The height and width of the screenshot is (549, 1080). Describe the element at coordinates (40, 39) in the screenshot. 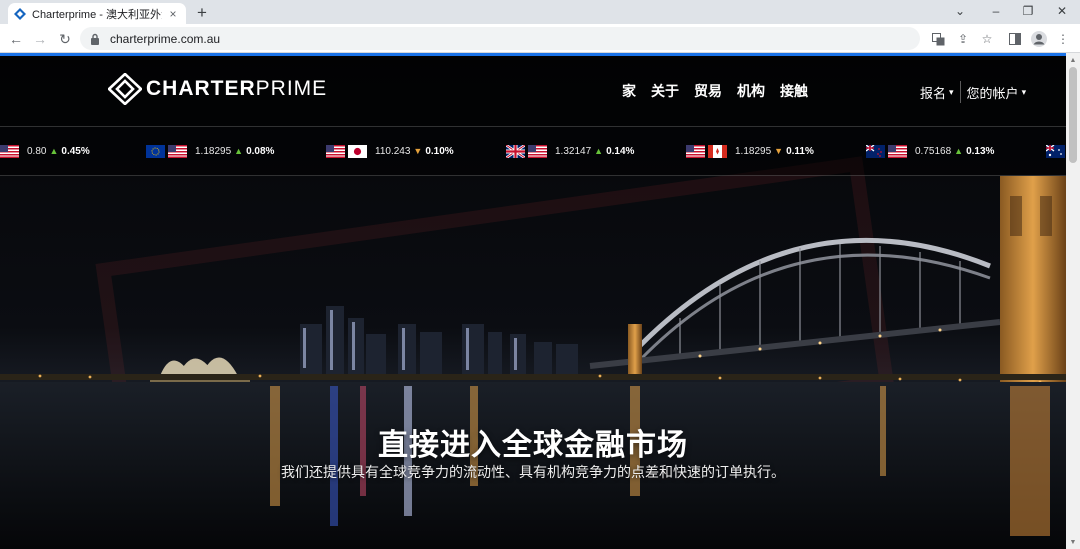

I see `forward-arrow-icon: →` at that location.